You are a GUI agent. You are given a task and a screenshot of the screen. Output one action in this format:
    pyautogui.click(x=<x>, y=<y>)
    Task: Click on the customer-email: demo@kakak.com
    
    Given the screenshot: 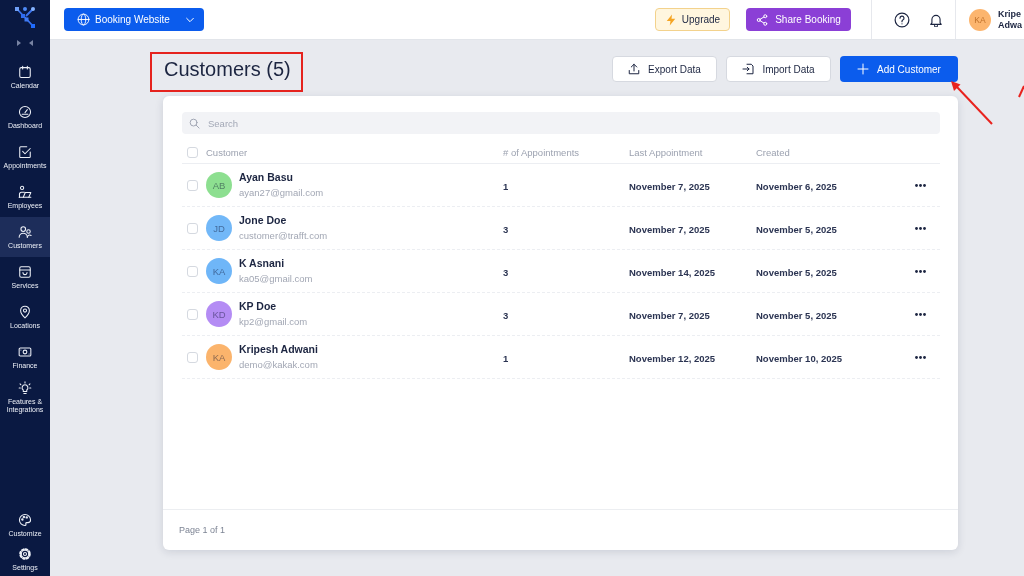 What is the action you would take?
    pyautogui.click(x=278, y=365)
    